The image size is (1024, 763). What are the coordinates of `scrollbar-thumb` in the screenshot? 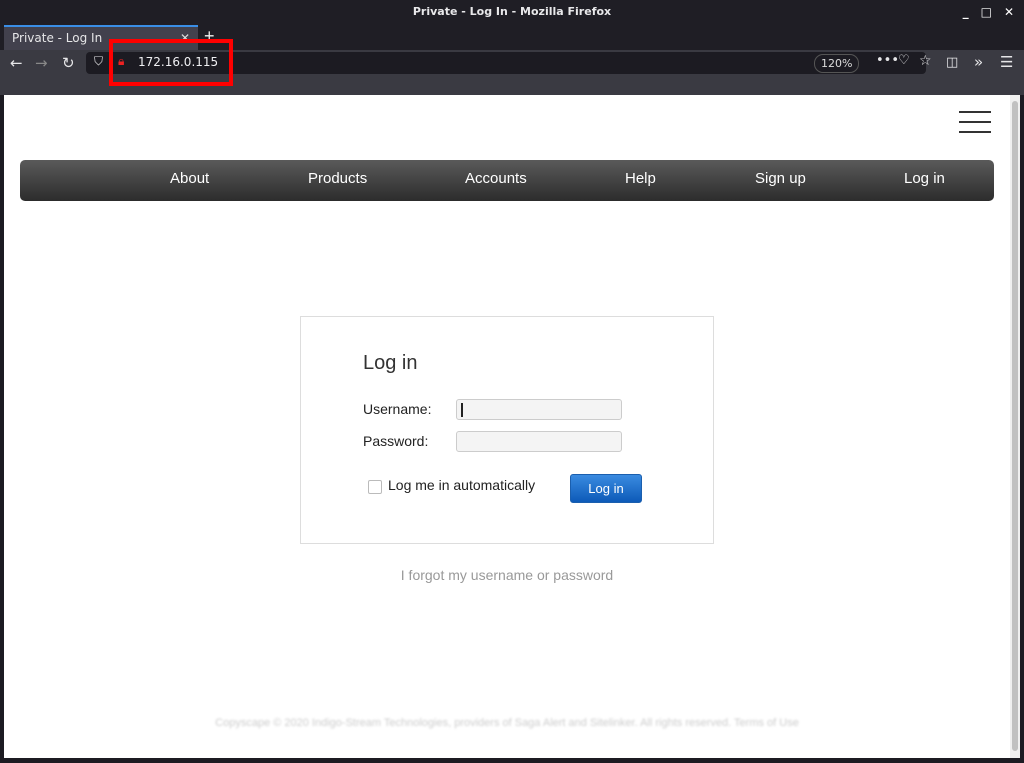 It's located at (1015, 426).